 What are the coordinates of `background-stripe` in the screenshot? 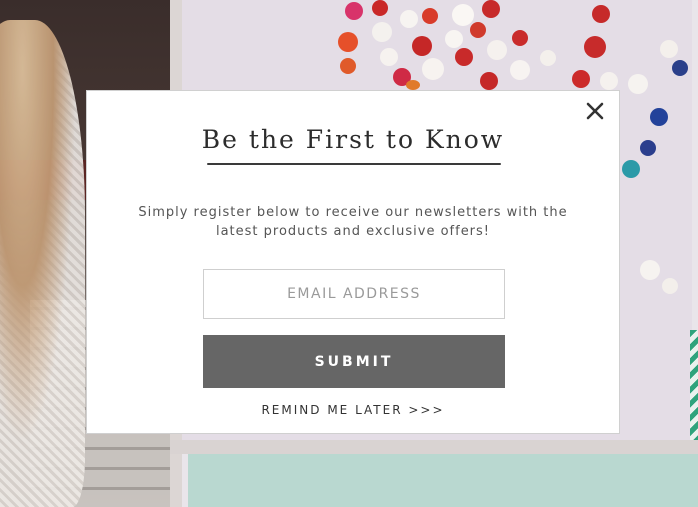 It's located at (694, 385).